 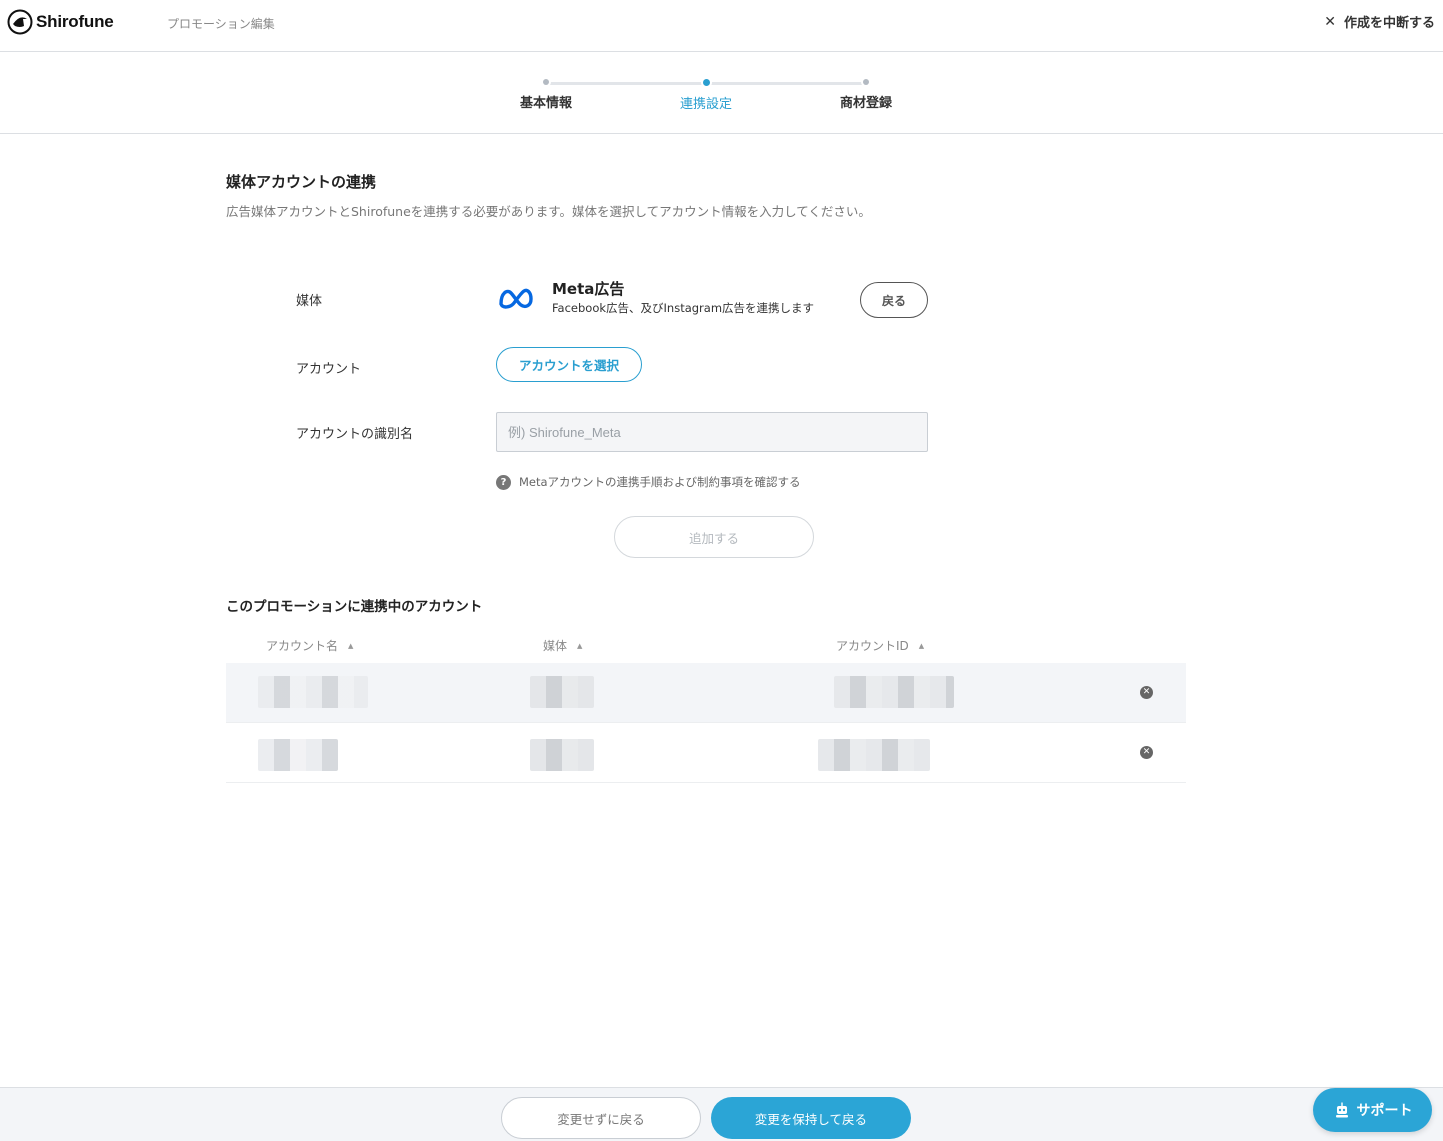 I want to click on save-and-back-button: 変更を保持して戻る, so click(x=811, y=1118).